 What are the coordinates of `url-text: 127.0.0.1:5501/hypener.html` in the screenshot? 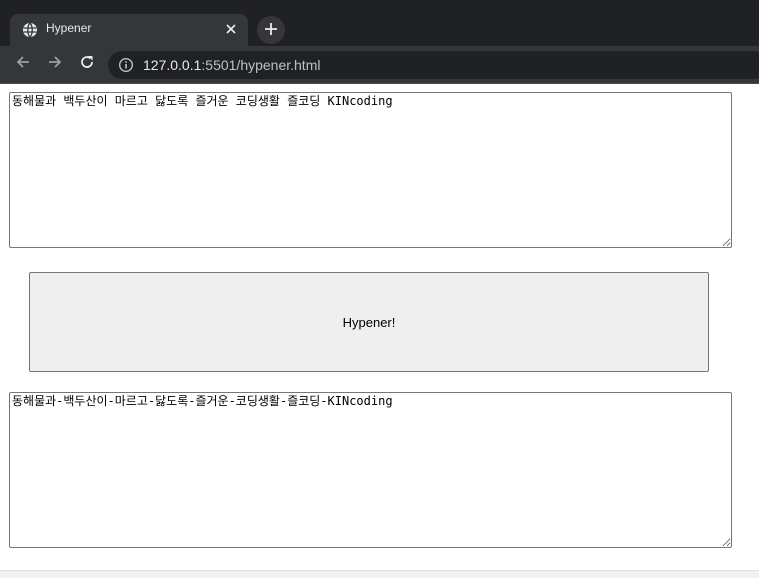 It's located at (231, 65).